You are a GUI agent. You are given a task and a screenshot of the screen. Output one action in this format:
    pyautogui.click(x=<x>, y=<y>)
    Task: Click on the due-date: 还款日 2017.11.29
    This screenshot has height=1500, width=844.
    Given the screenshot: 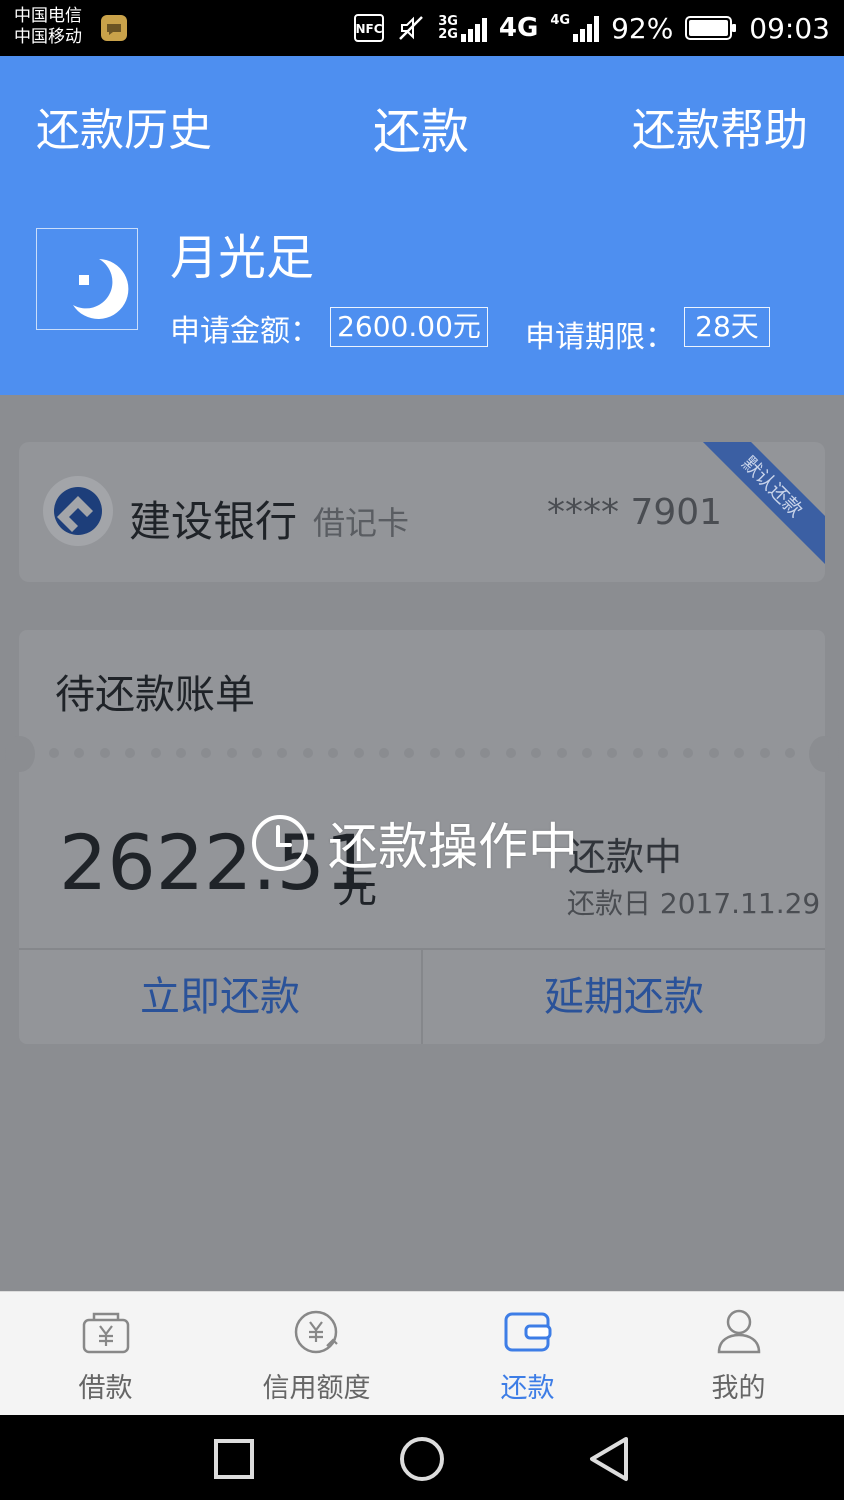 What is the action you would take?
    pyautogui.click(x=694, y=903)
    